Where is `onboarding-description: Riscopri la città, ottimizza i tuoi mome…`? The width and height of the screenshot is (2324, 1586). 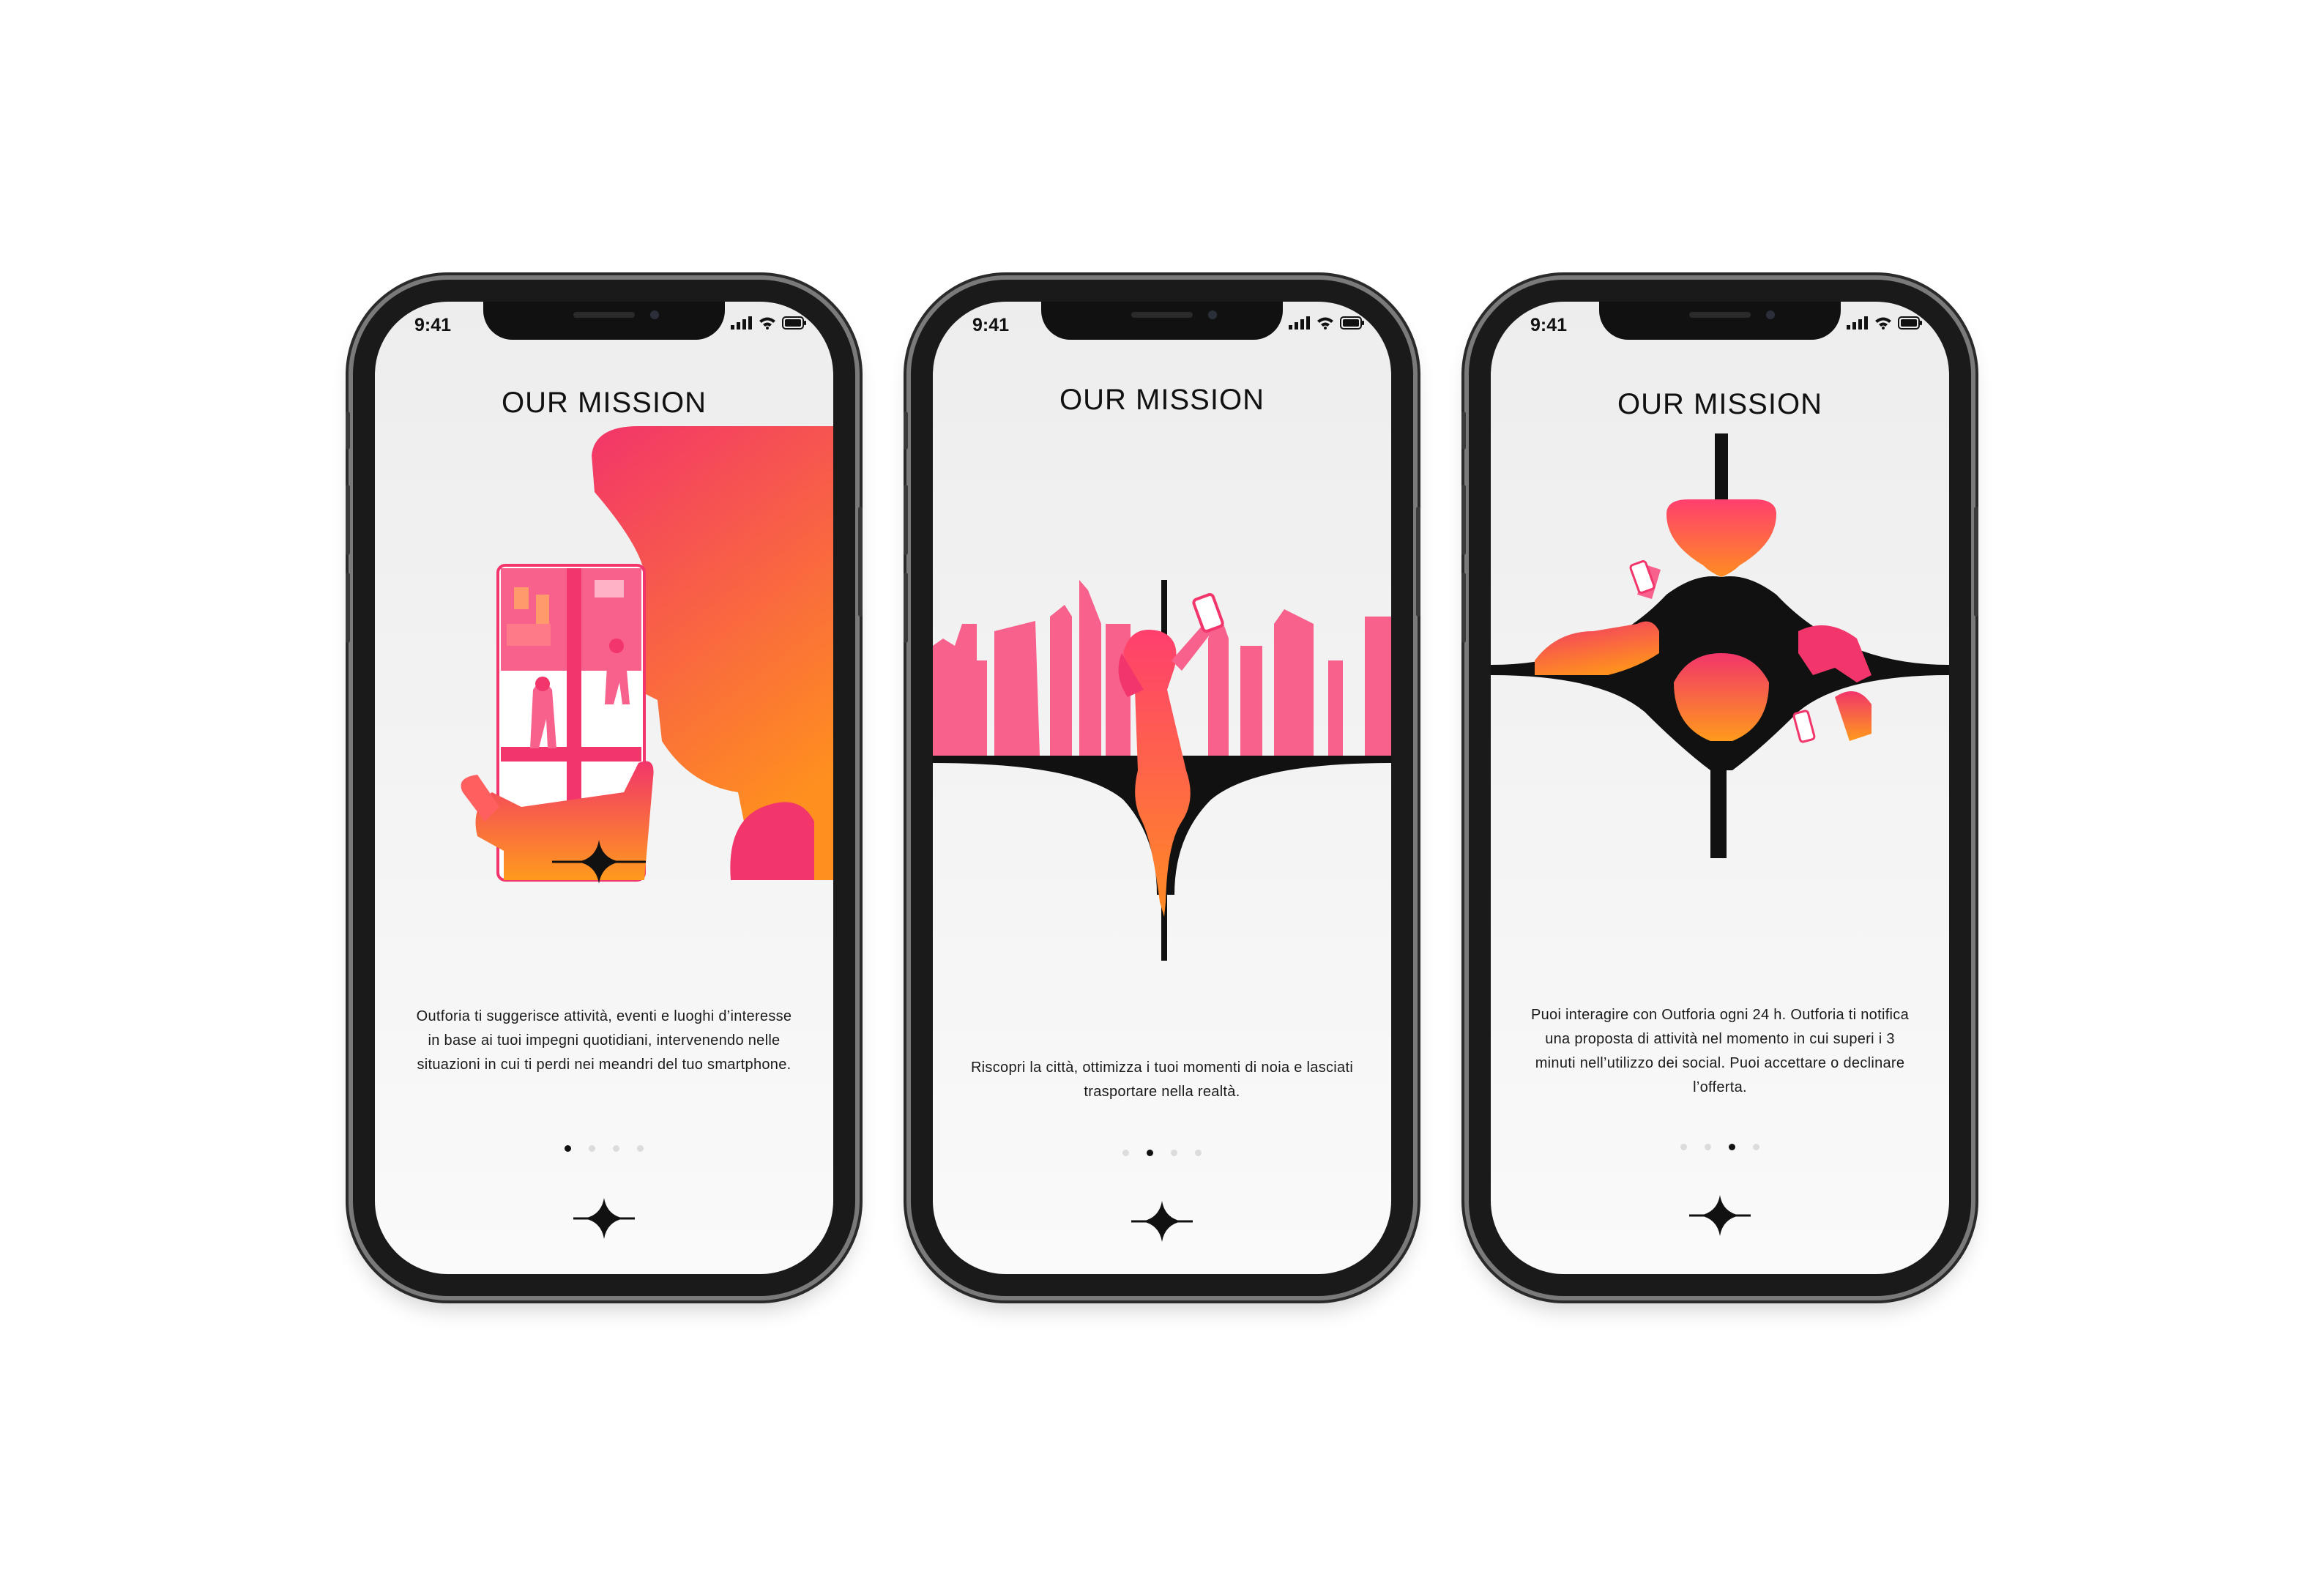 onboarding-description: Riscopri la città, ottimizza i tuoi mome… is located at coordinates (1162, 1080).